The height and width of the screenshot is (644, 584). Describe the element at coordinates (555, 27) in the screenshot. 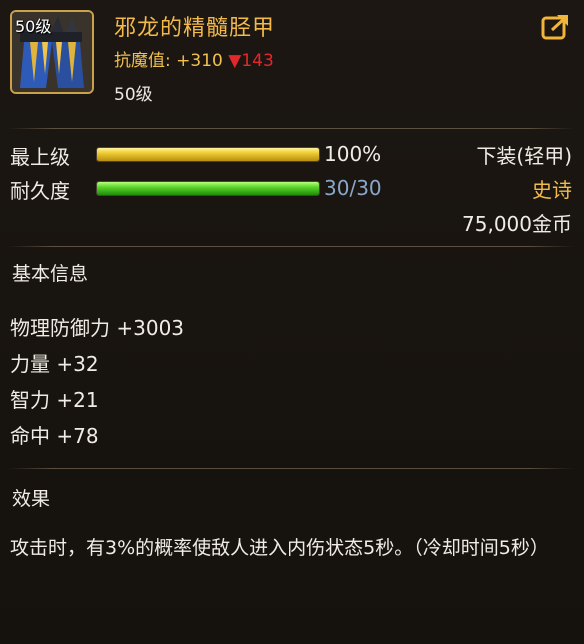

I see `share-icon` at that location.